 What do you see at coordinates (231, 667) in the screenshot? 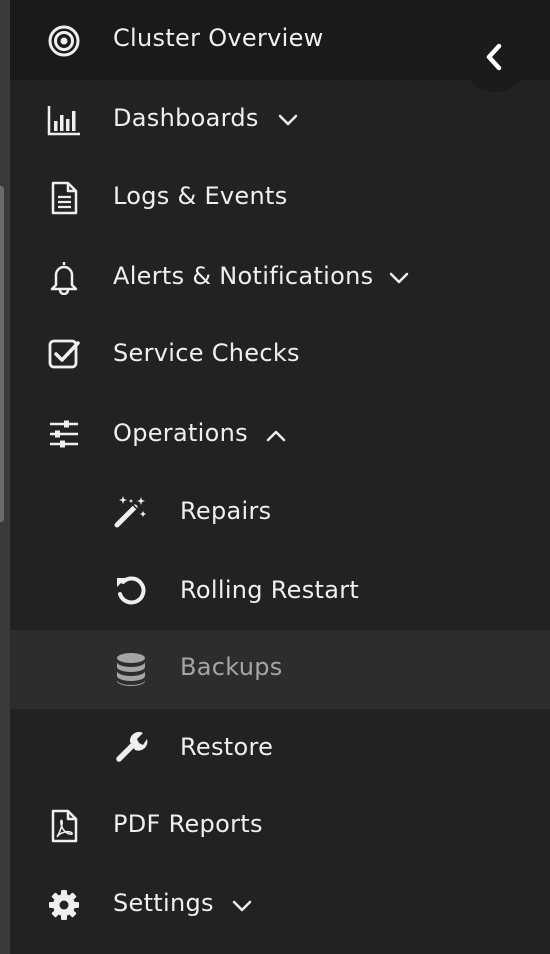
I see `sidebar-item-label: Backups` at bounding box center [231, 667].